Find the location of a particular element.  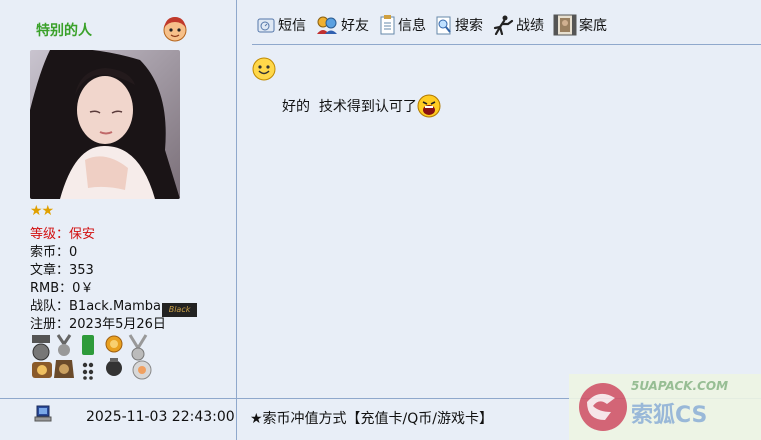

svg-text: 5UAPACK.COM is located at coordinates (679, 386).